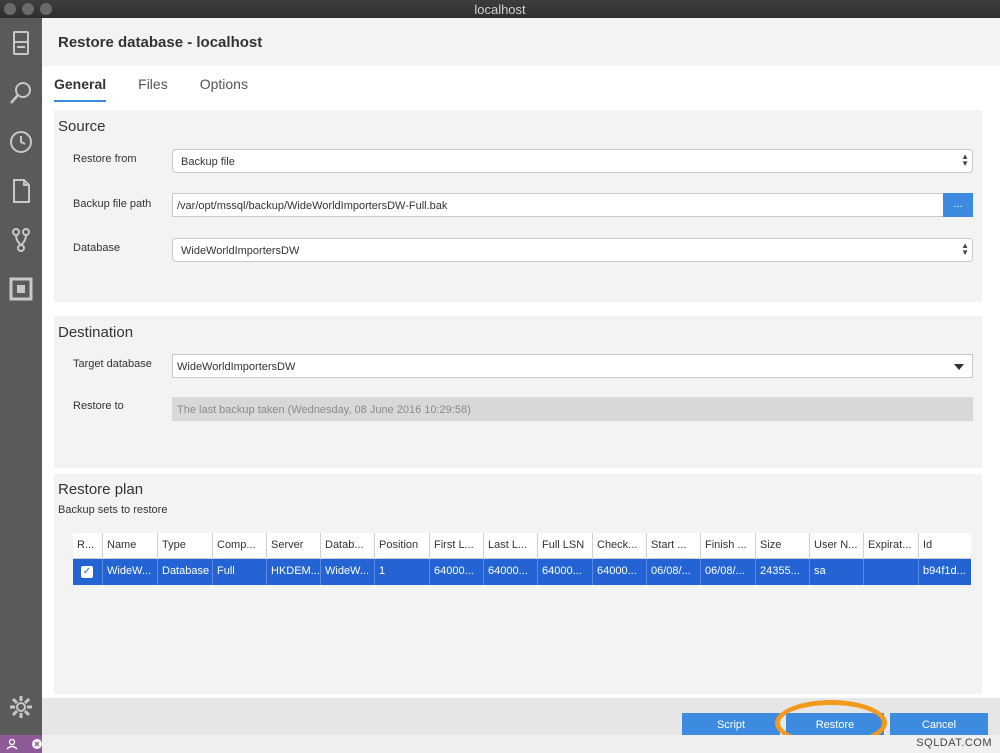  I want to click on column-header: Name, so click(129, 545).